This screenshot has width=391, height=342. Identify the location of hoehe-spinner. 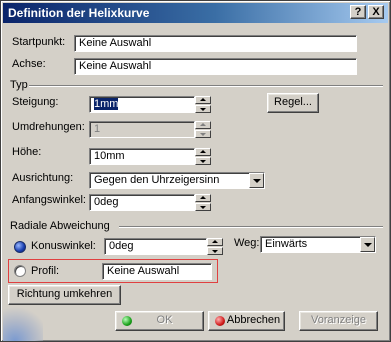
(203, 156).